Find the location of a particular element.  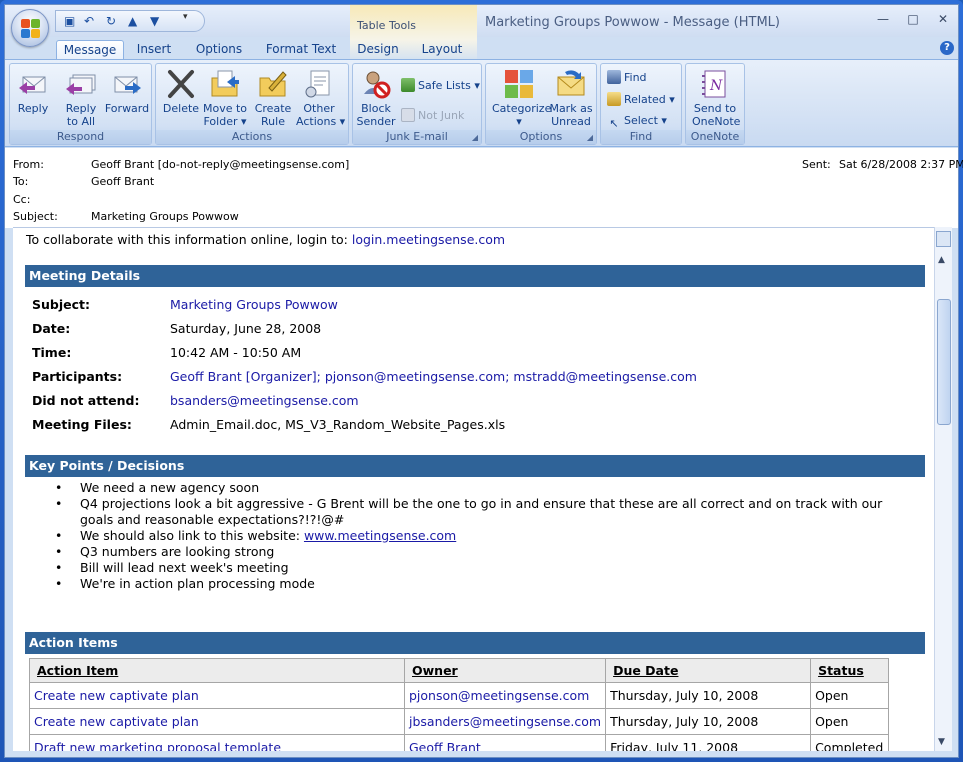

options-dialog-launcher-icon: ◢ is located at coordinates (590, 137).